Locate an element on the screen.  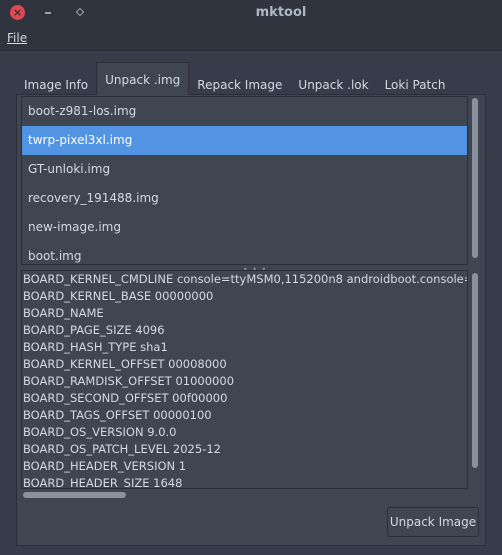
file-list-item: recovery_191488.img is located at coordinates (244, 198).